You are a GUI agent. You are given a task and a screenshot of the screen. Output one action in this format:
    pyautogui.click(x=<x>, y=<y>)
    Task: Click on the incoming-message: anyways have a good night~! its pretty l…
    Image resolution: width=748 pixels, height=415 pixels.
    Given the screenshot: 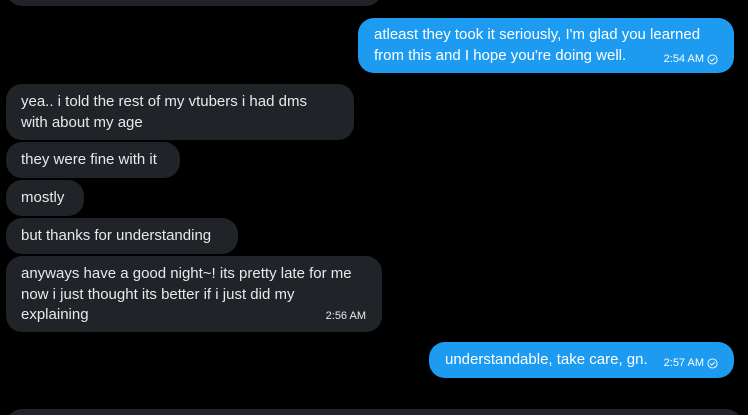 What is the action you would take?
    pyautogui.click(x=194, y=294)
    